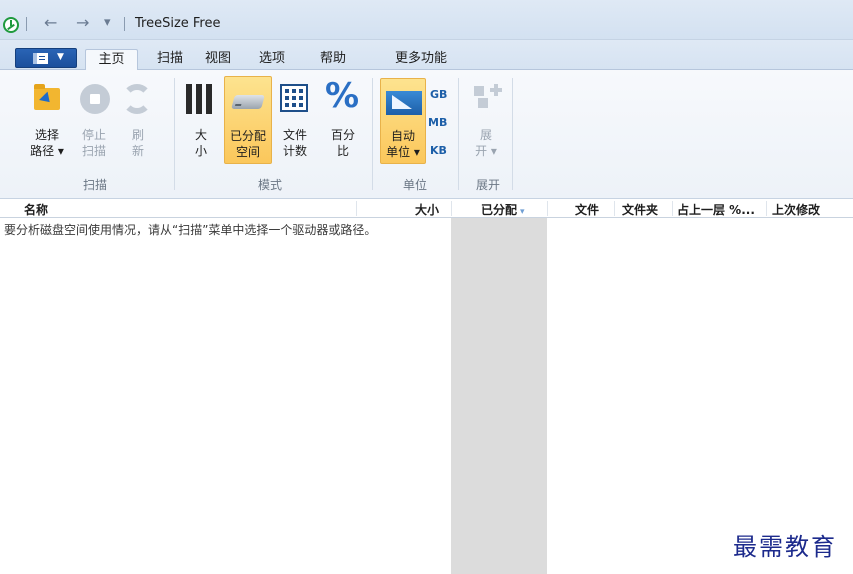 The height and width of the screenshot is (574, 853). I want to click on file-menu-button: ▼, so click(46, 58).